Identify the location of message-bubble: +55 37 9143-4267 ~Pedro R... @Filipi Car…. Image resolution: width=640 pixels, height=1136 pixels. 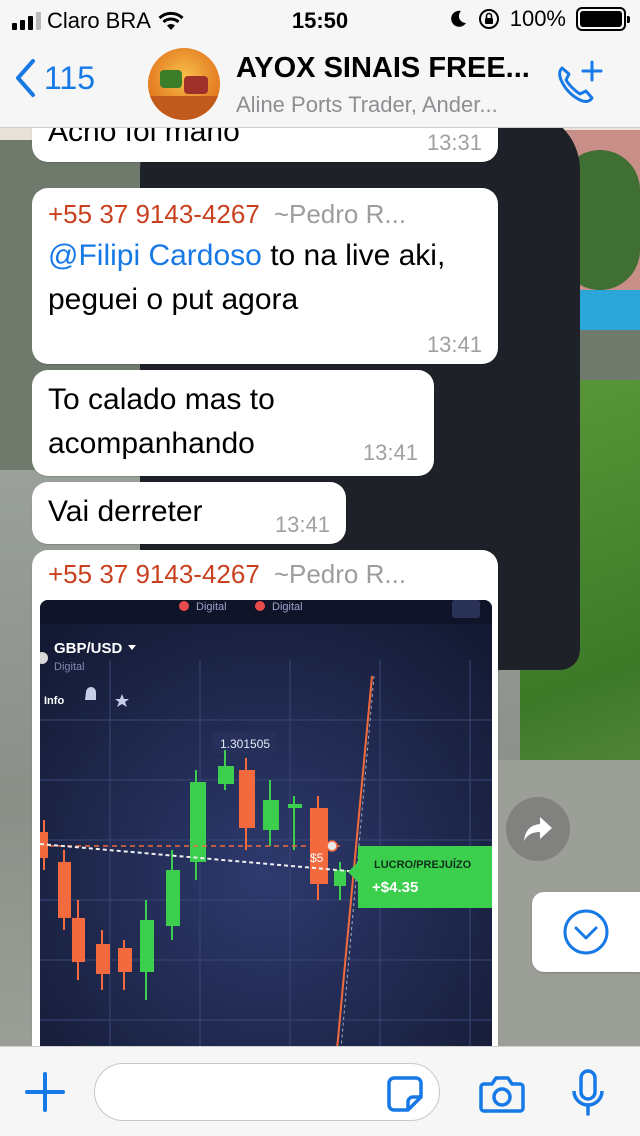
(265, 276).